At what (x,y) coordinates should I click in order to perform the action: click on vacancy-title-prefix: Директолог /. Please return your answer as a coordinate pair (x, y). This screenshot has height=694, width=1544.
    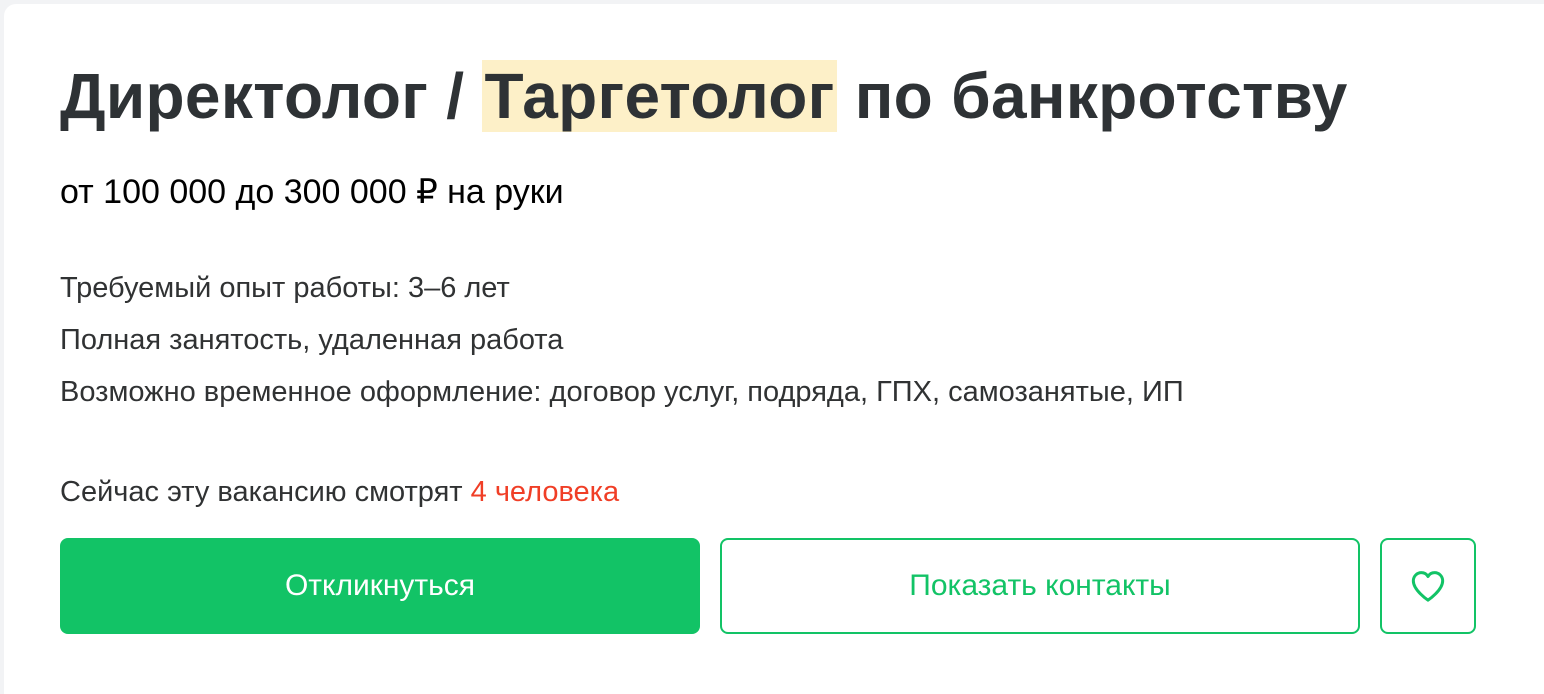
    Looking at the image, I should click on (271, 96).